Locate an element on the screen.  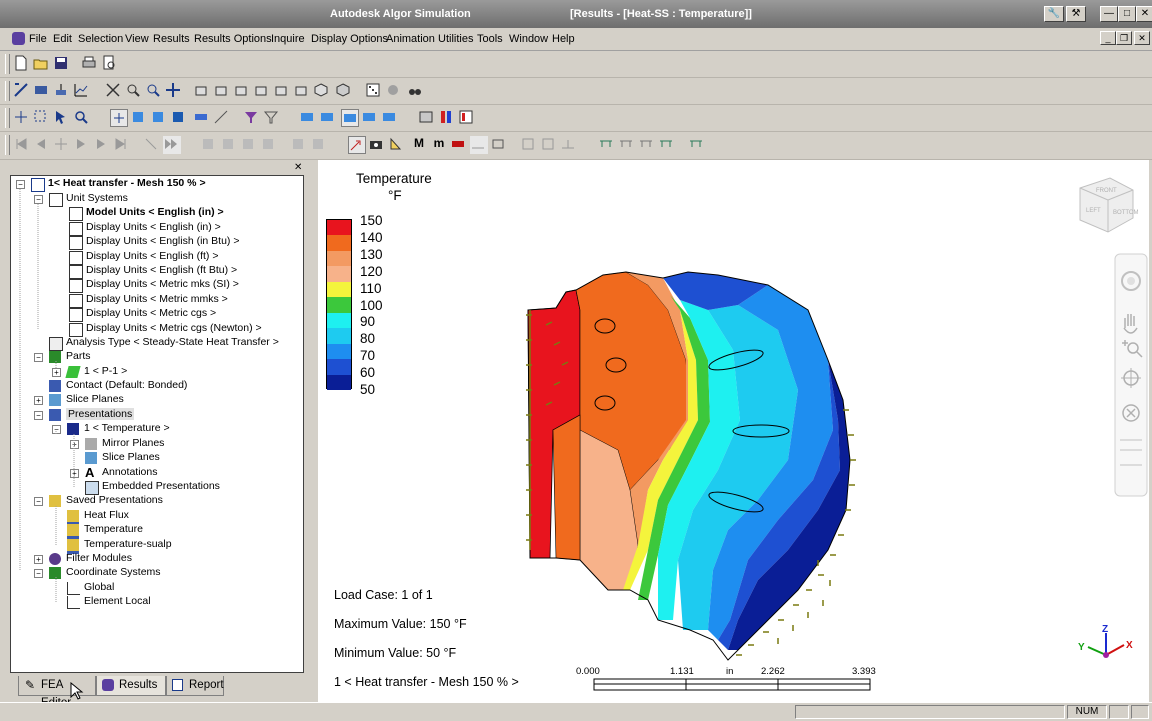
last-frame-icon is located at coordinates (122, 145).